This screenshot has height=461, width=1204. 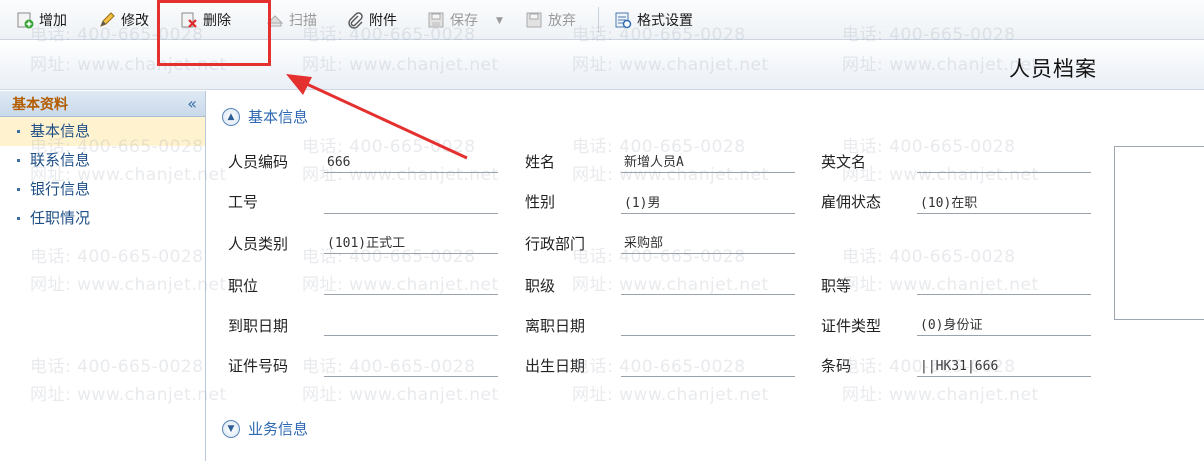 What do you see at coordinates (555, 244) in the screenshot?
I see `dept-label: 行政部门` at bounding box center [555, 244].